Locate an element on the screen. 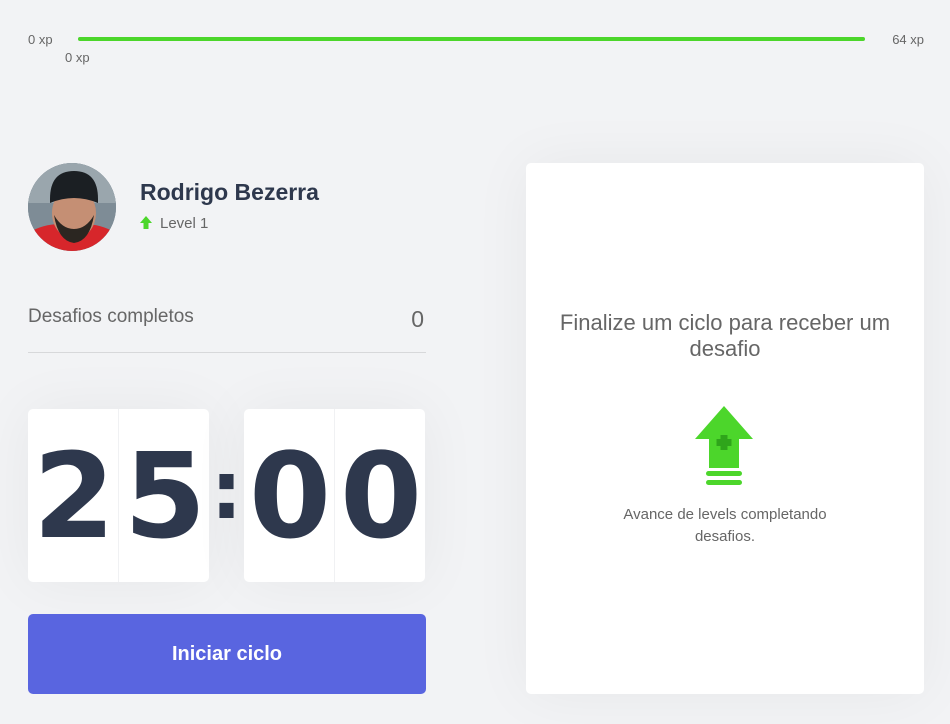 The width and height of the screenshot is (950, 724). level-up-arrow-icon is located at coordinates (146, 223).